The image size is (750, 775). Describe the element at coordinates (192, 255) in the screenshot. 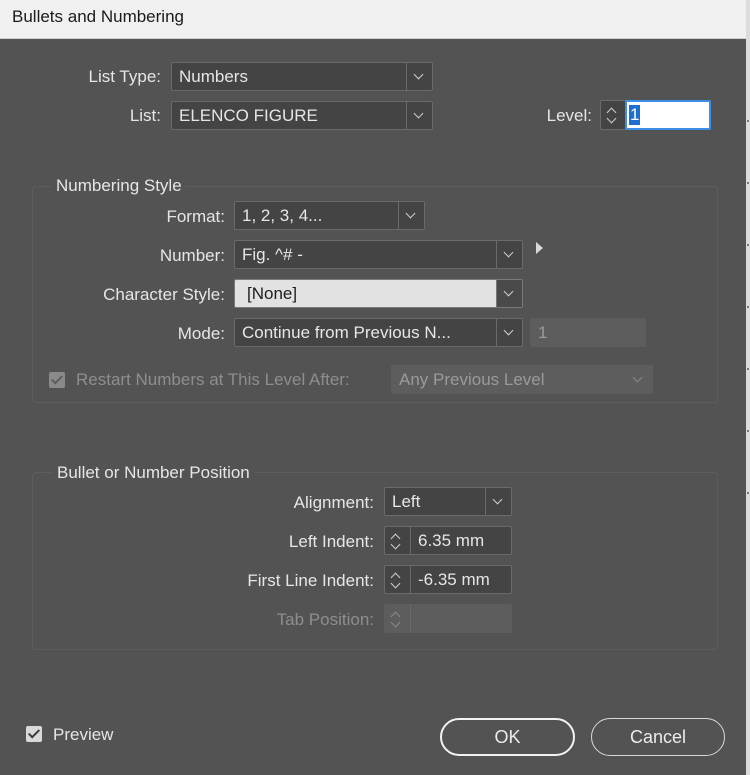

I see `number-label: Number:` at that location.